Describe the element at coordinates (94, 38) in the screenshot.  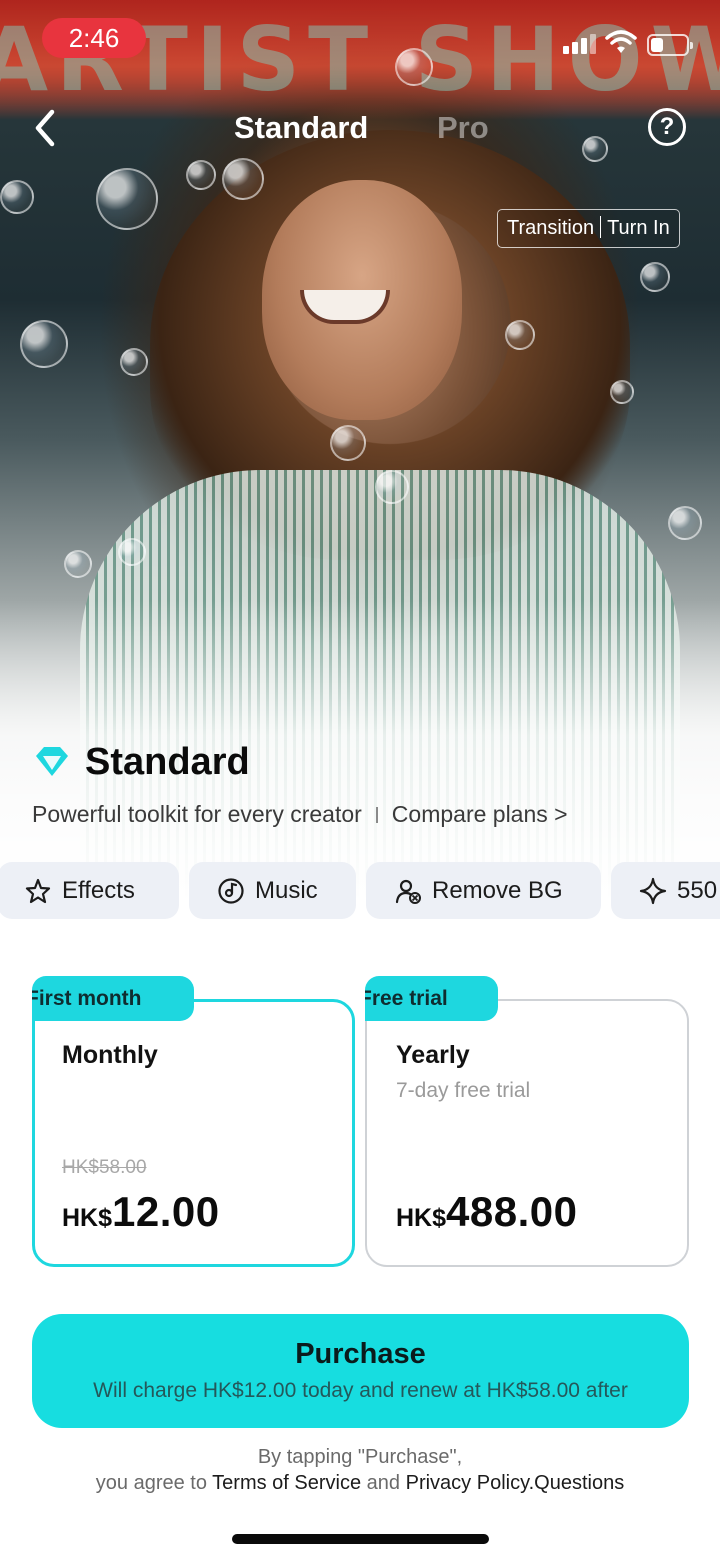
I see `status-time: 2:46` at that location.